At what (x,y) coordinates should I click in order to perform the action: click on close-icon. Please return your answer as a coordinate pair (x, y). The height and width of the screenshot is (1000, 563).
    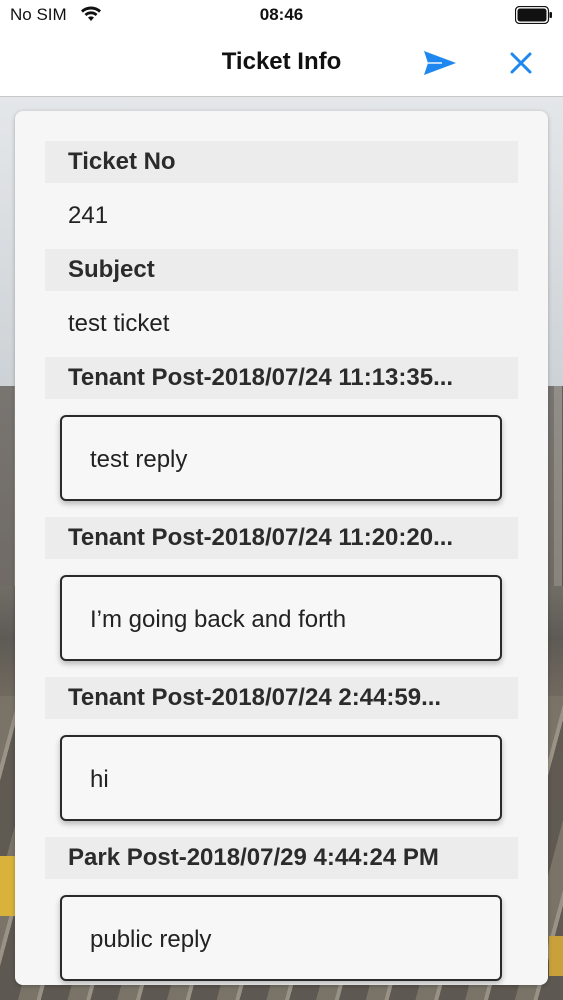
    Looking at the image, I should click on (521, 63).